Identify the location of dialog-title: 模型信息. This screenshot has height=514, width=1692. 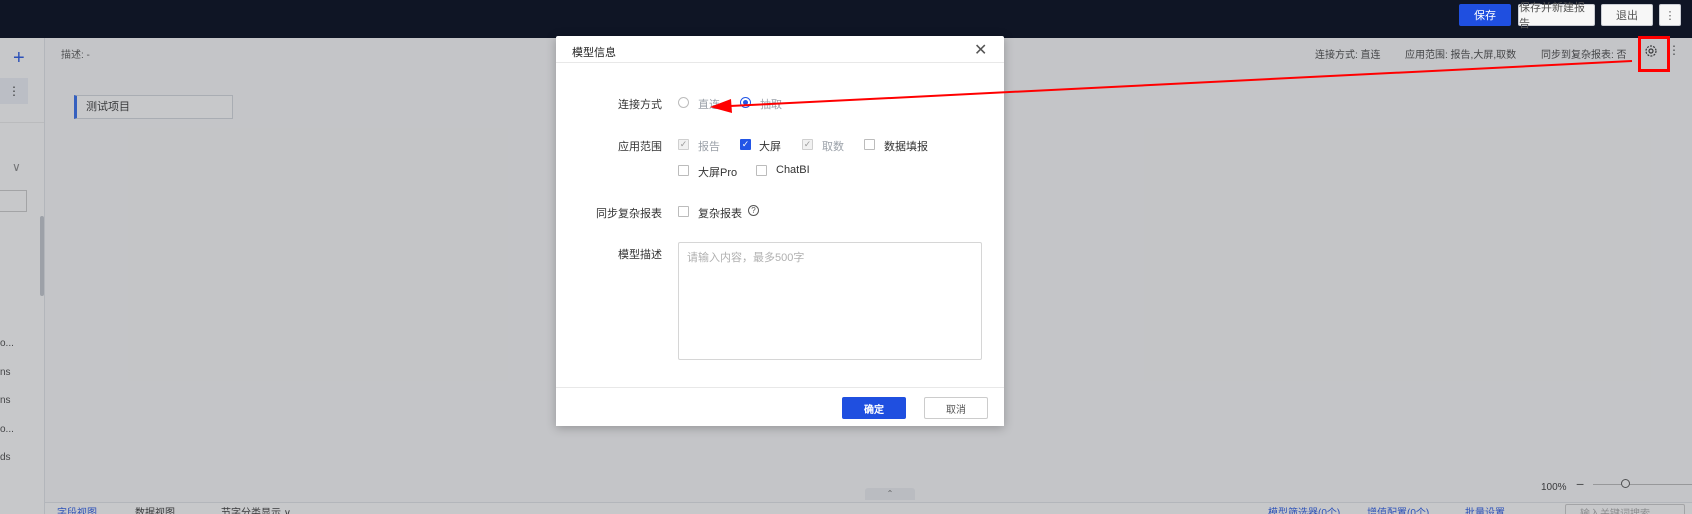
(594, 53).